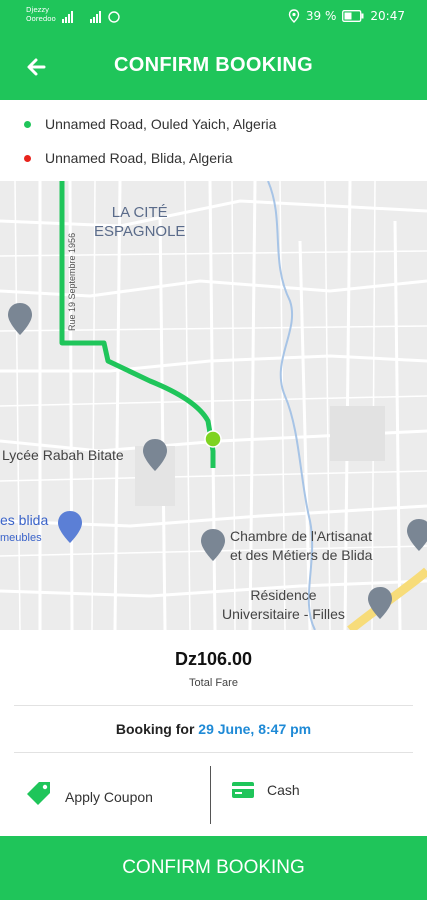 The width and height of the screenshot is (427, 900). I want to click on payment-method-label: Cash, so click(283, 790).